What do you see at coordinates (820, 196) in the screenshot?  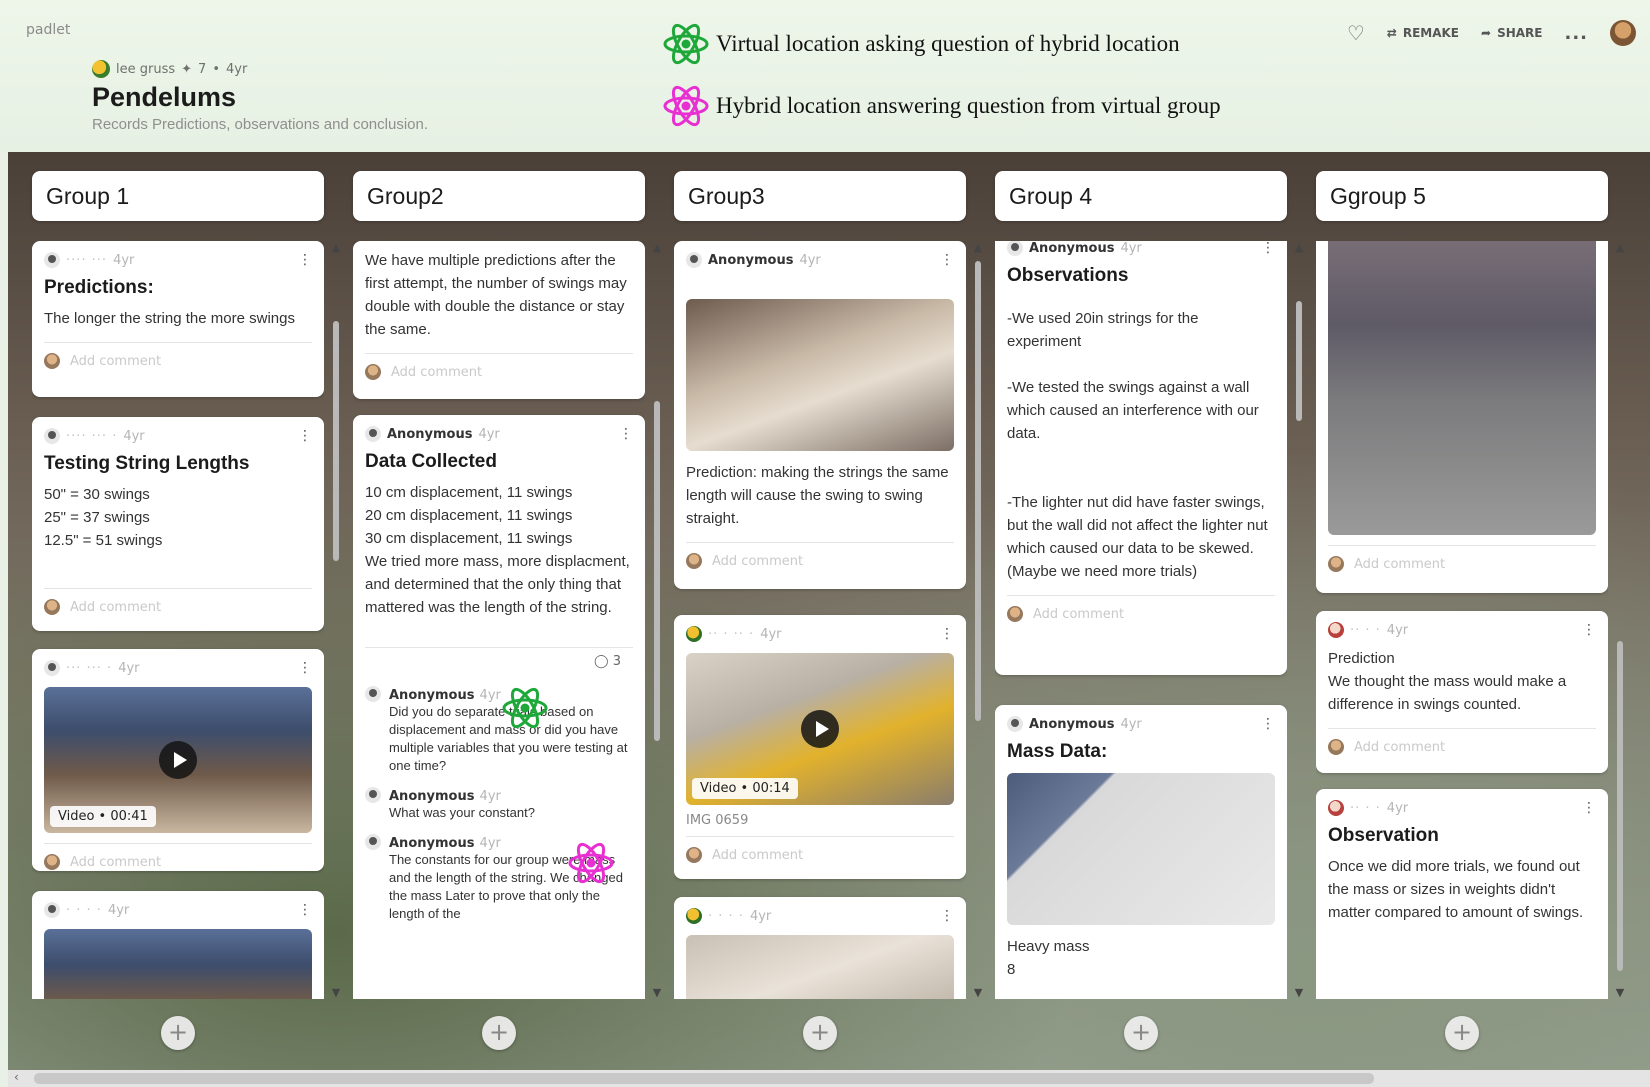 I see `column-title: Group3` at bounding box center [820, 196].